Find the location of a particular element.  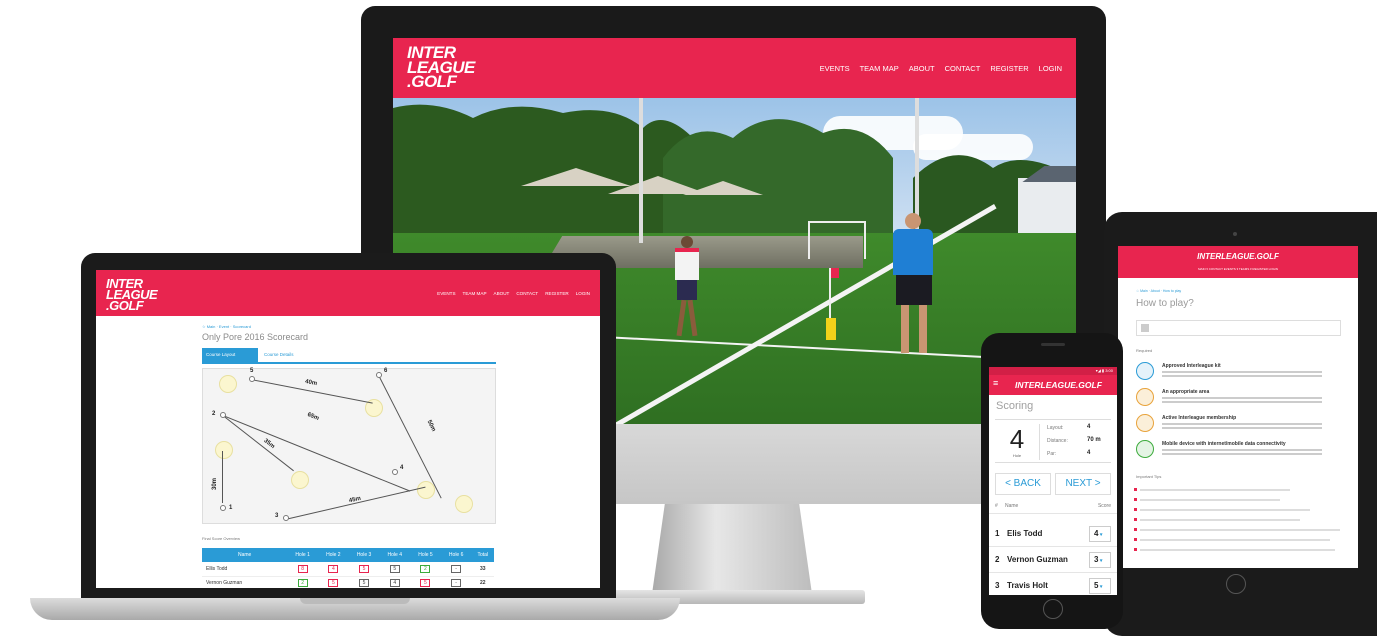

course-layout-map: 5 6 2 4 1 3 40m 65m 35m 30m 45m 50m is located at coordinates (349, 446).